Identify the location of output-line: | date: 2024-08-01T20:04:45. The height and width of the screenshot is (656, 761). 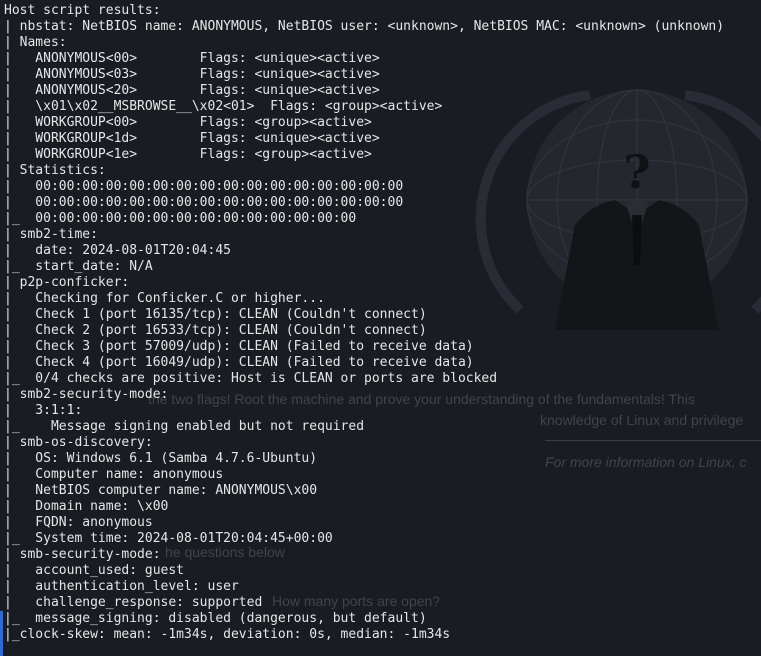
(117, 250).